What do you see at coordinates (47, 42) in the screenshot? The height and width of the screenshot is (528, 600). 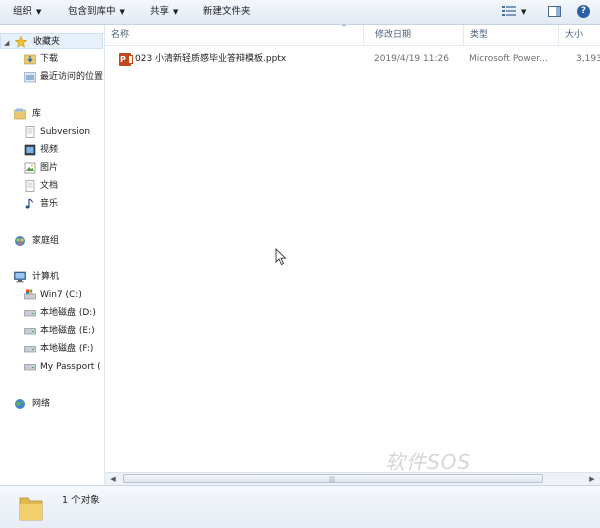 I see `sidebar-item-label: 收藏夹` at bounding box center [47, 42].